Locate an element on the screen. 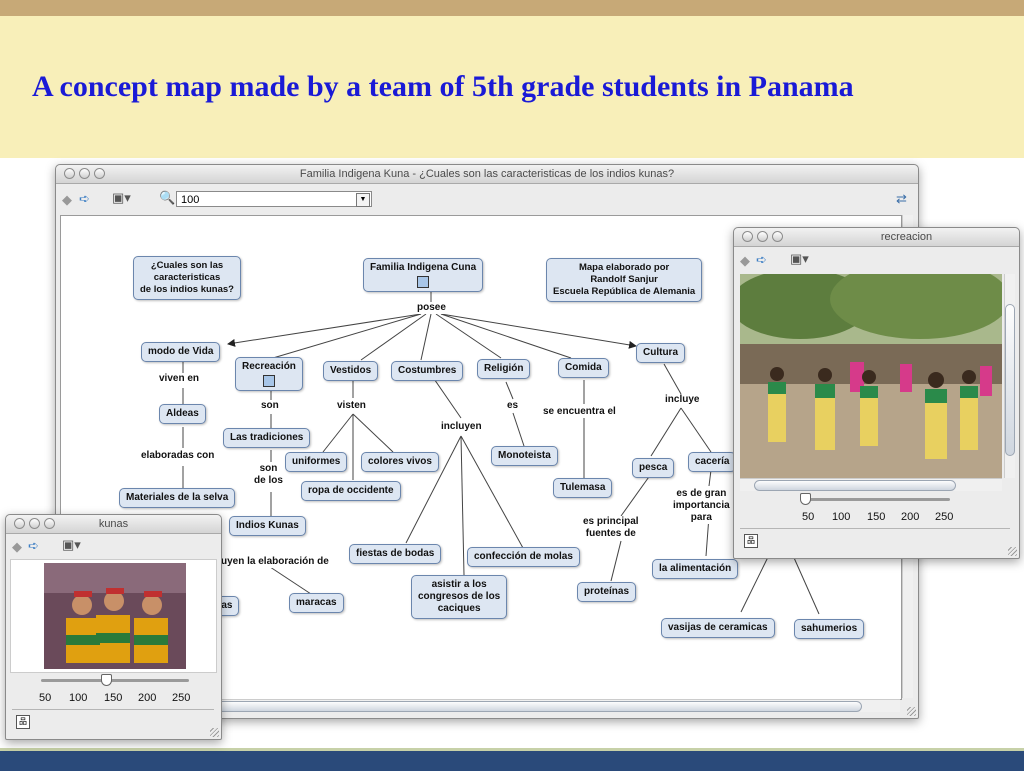 The height and width of the screenshot is (771, 1024). concept-node-tulemasa: Tulemasa is located at coordinates (583, 488).